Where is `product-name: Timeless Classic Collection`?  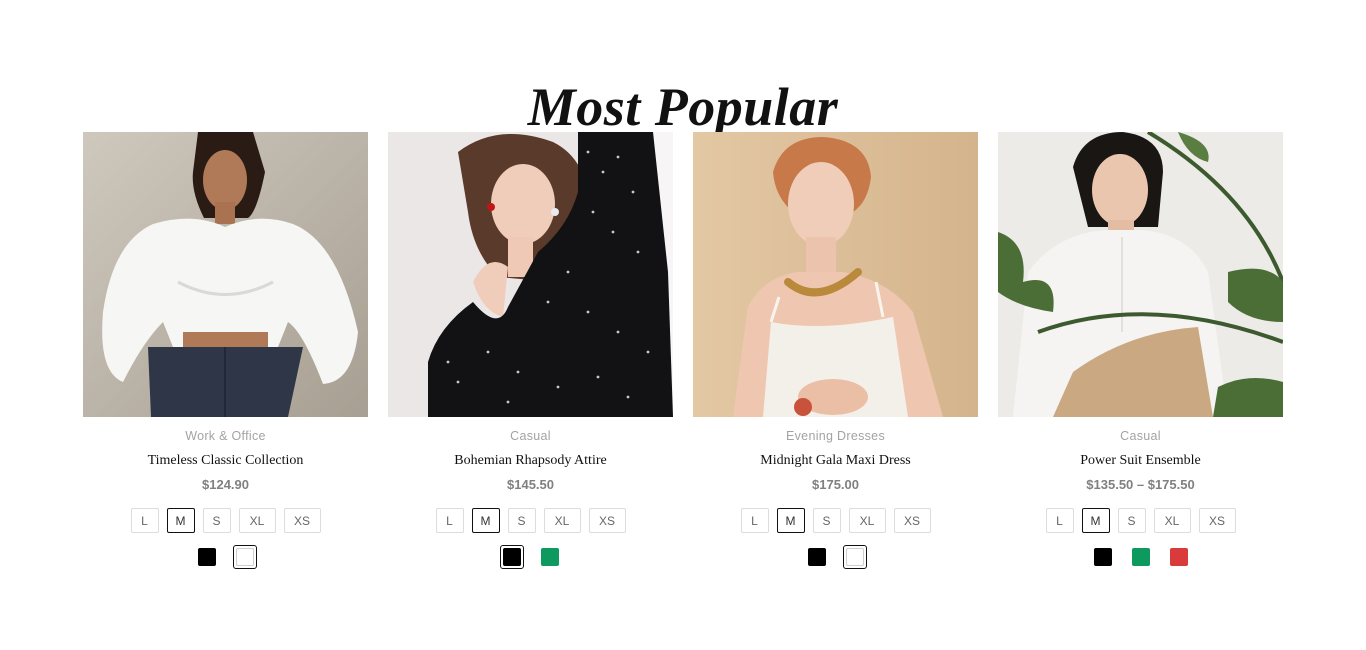
product-name: Timeless Classic Collection is located at coordinates (225, 461).